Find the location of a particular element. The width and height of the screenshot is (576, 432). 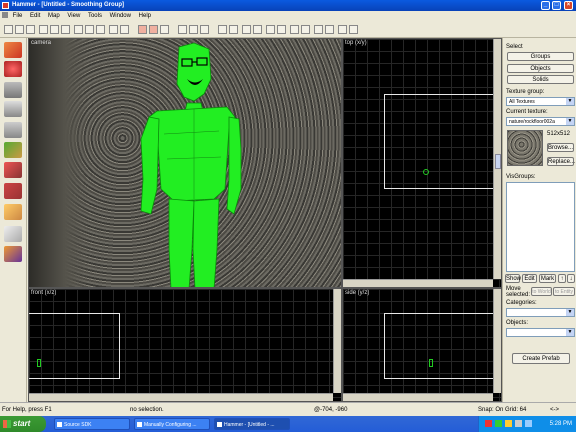

show-button: Show is located at coordinates (513, 278).